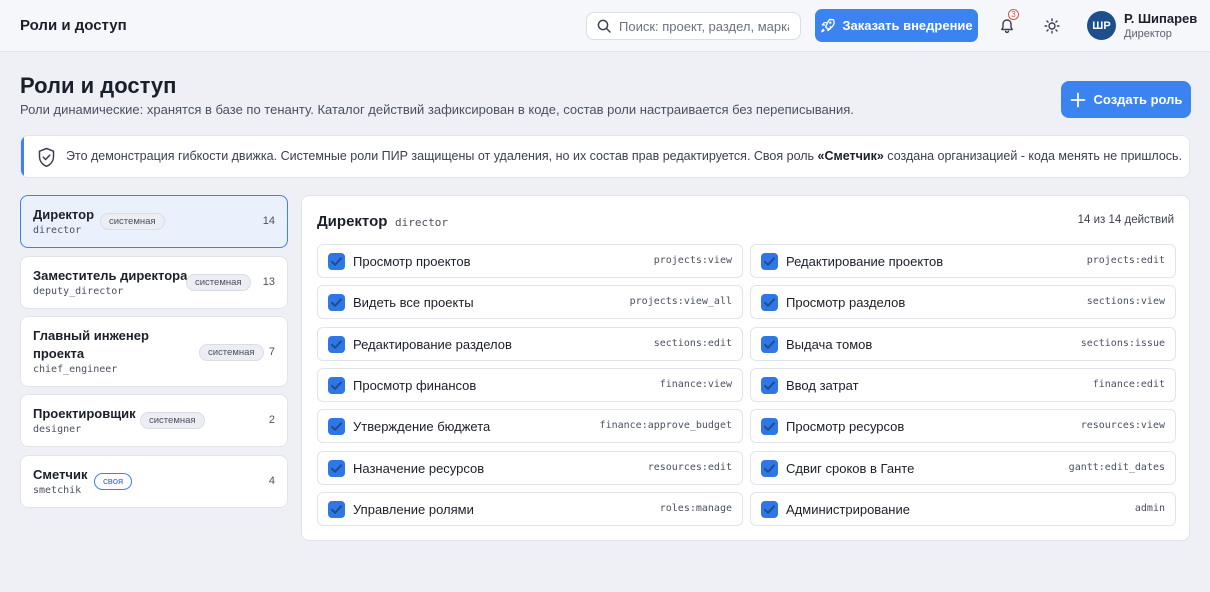 The width and height of the screenshot is (1210, 592). Describe the element at coordinates (271, 481) in the screenshot. I see `role-permission-count: 4` at that location.